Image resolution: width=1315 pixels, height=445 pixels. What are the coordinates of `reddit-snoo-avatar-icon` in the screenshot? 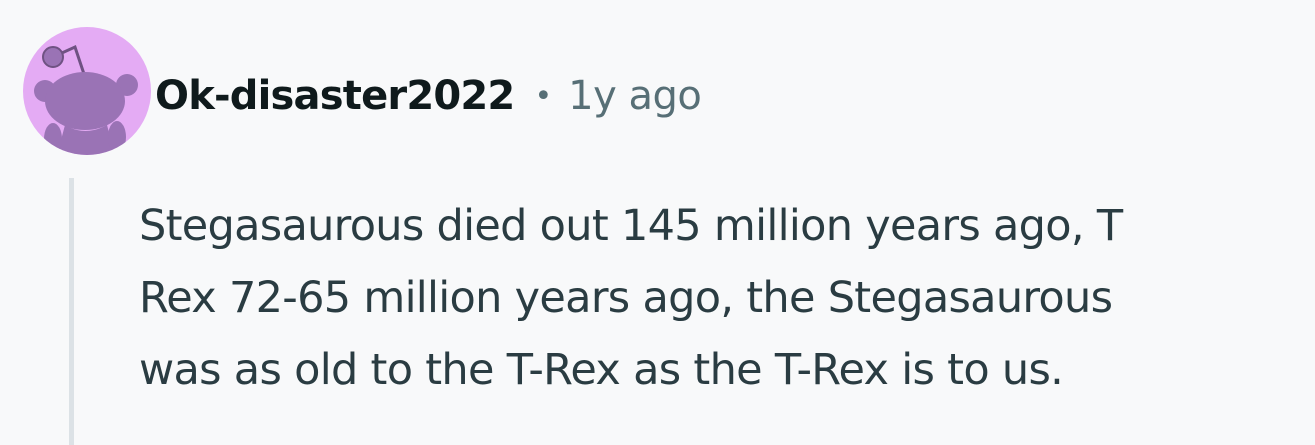 It's located at (86, 99).